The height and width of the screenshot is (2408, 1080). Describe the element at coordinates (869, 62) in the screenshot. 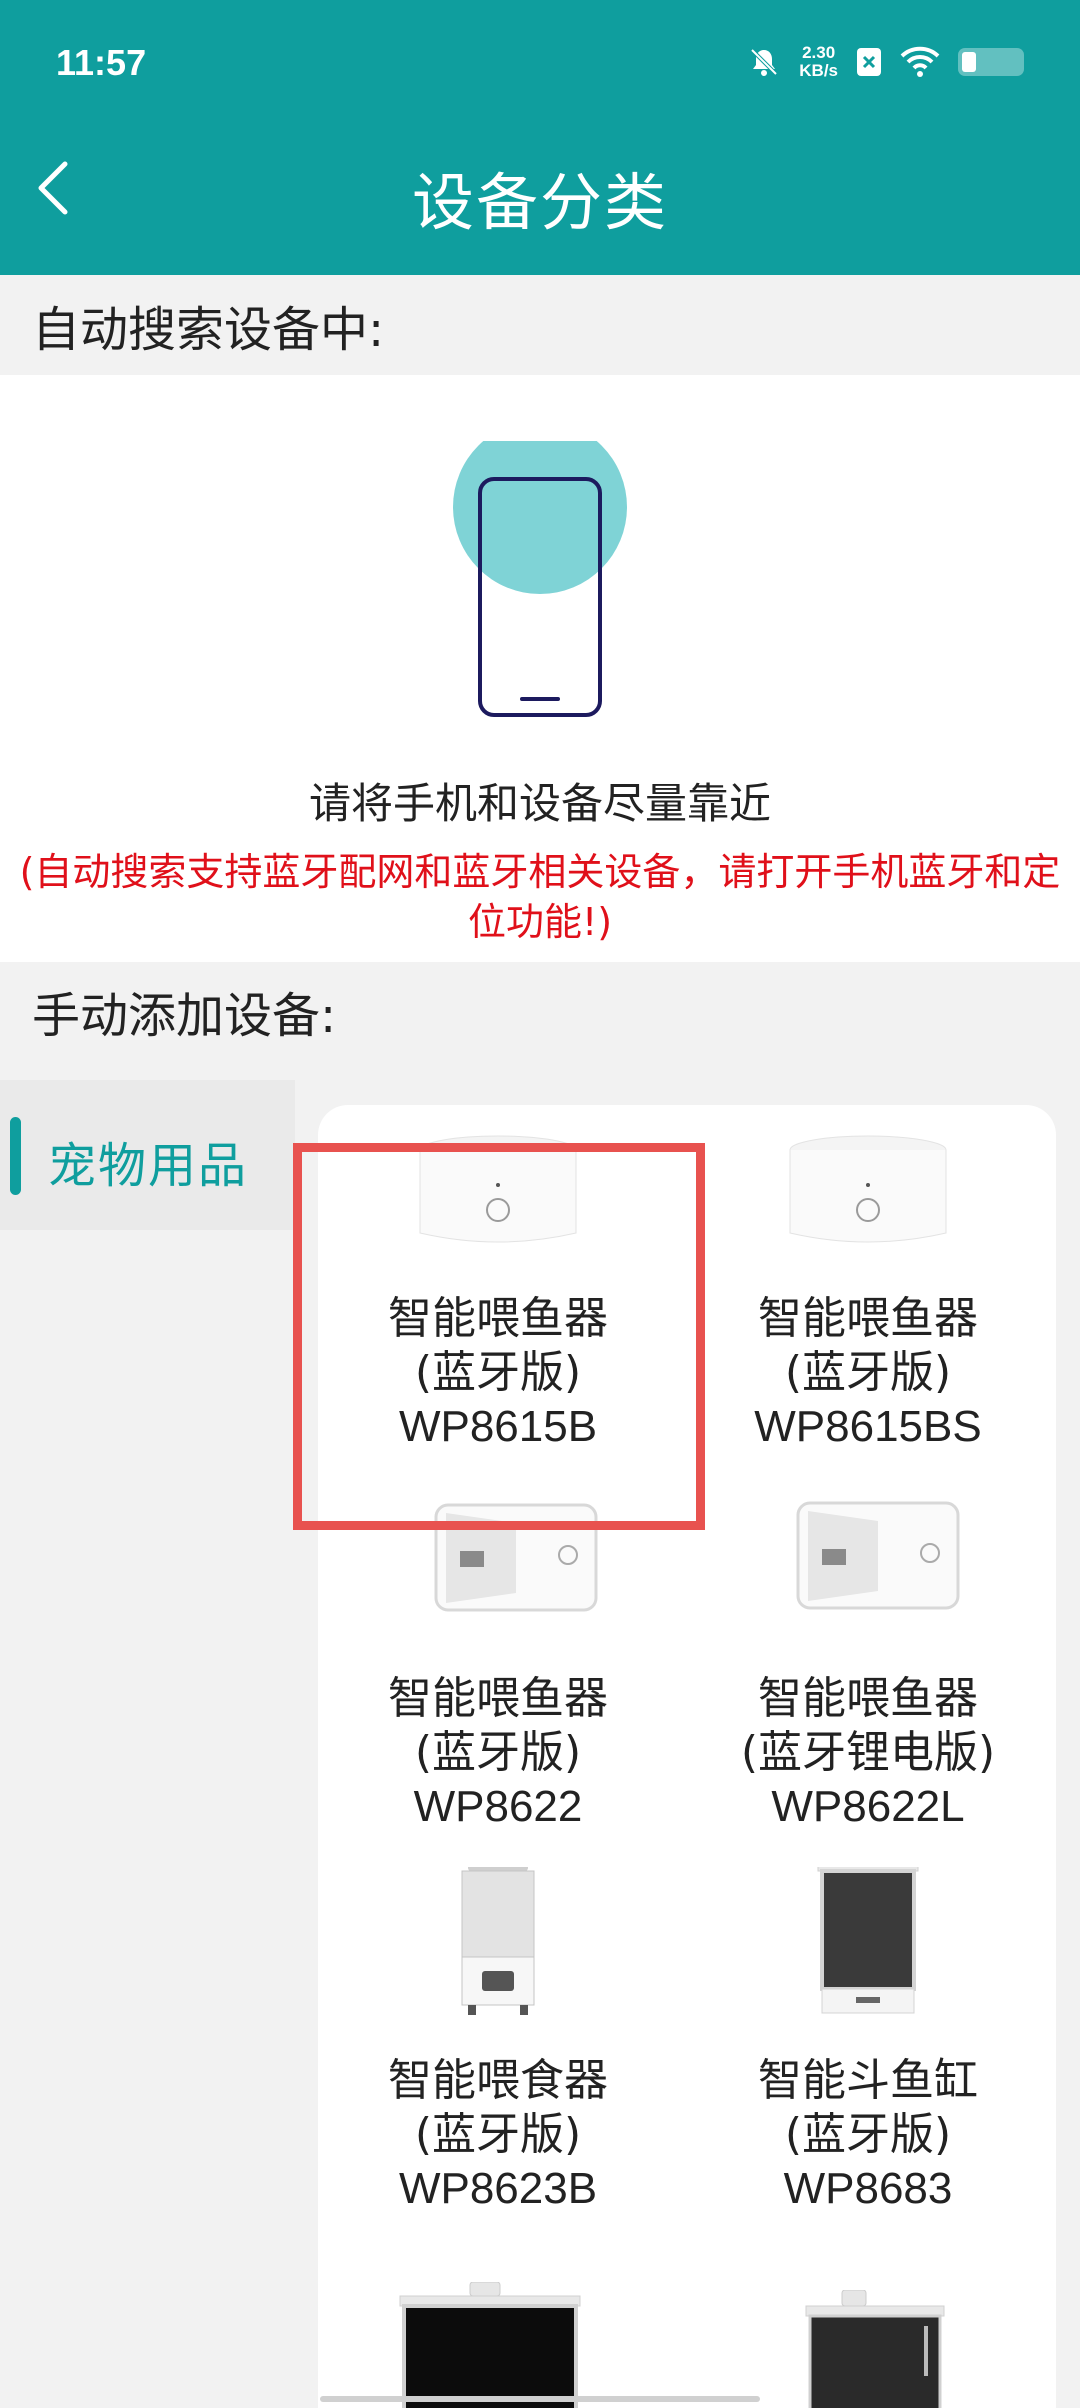

I see `sim-x-icon` at that location.